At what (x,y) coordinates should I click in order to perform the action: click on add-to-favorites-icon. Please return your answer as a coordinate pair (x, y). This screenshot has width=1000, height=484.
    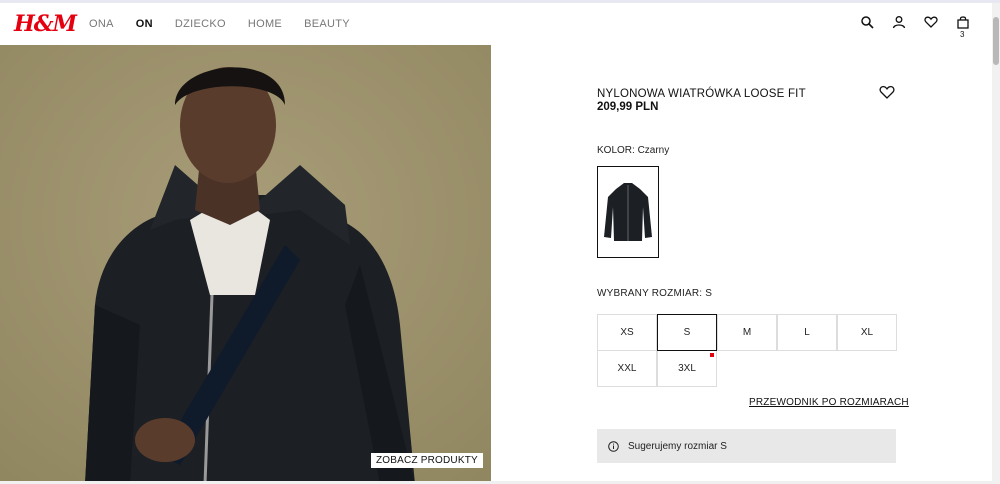
    Looking at the image, I should click on (887, 92).